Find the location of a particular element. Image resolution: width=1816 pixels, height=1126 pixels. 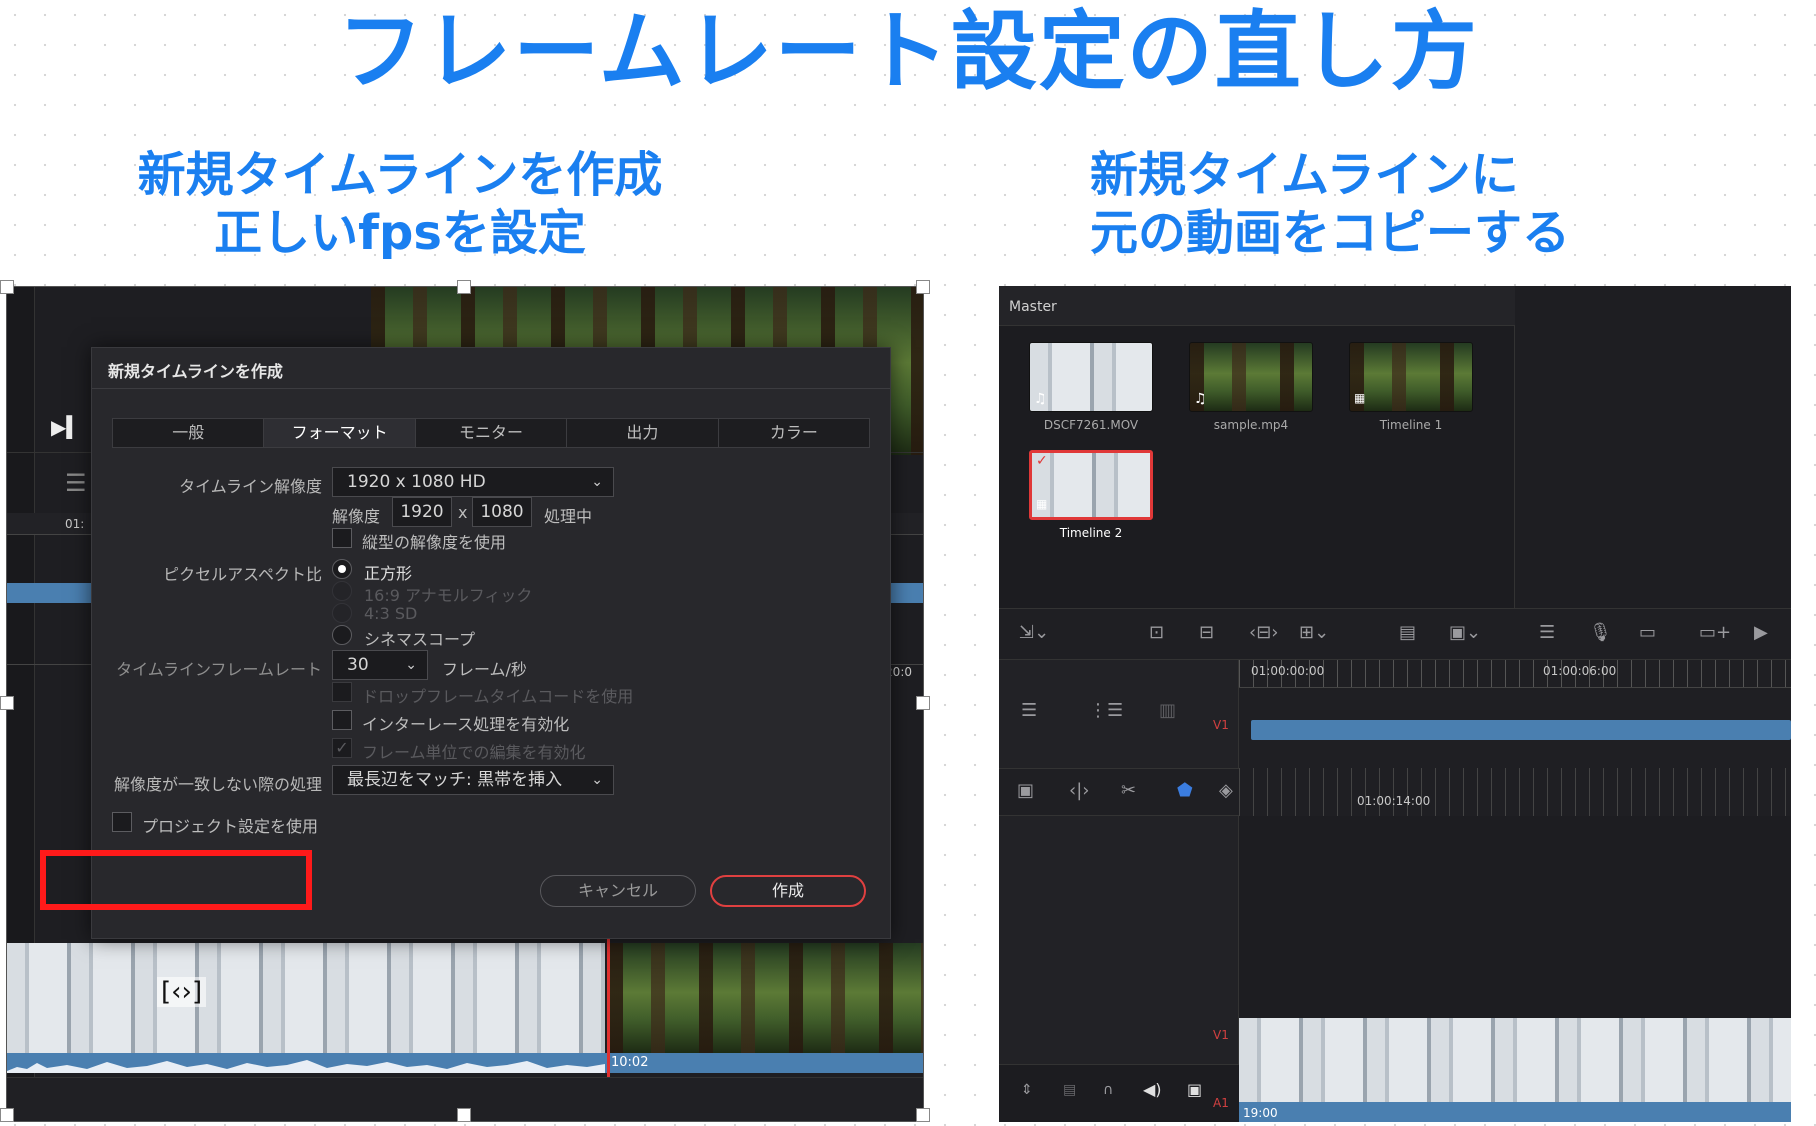

track-label-v1: V1 is located at coordinates (1221, 725).